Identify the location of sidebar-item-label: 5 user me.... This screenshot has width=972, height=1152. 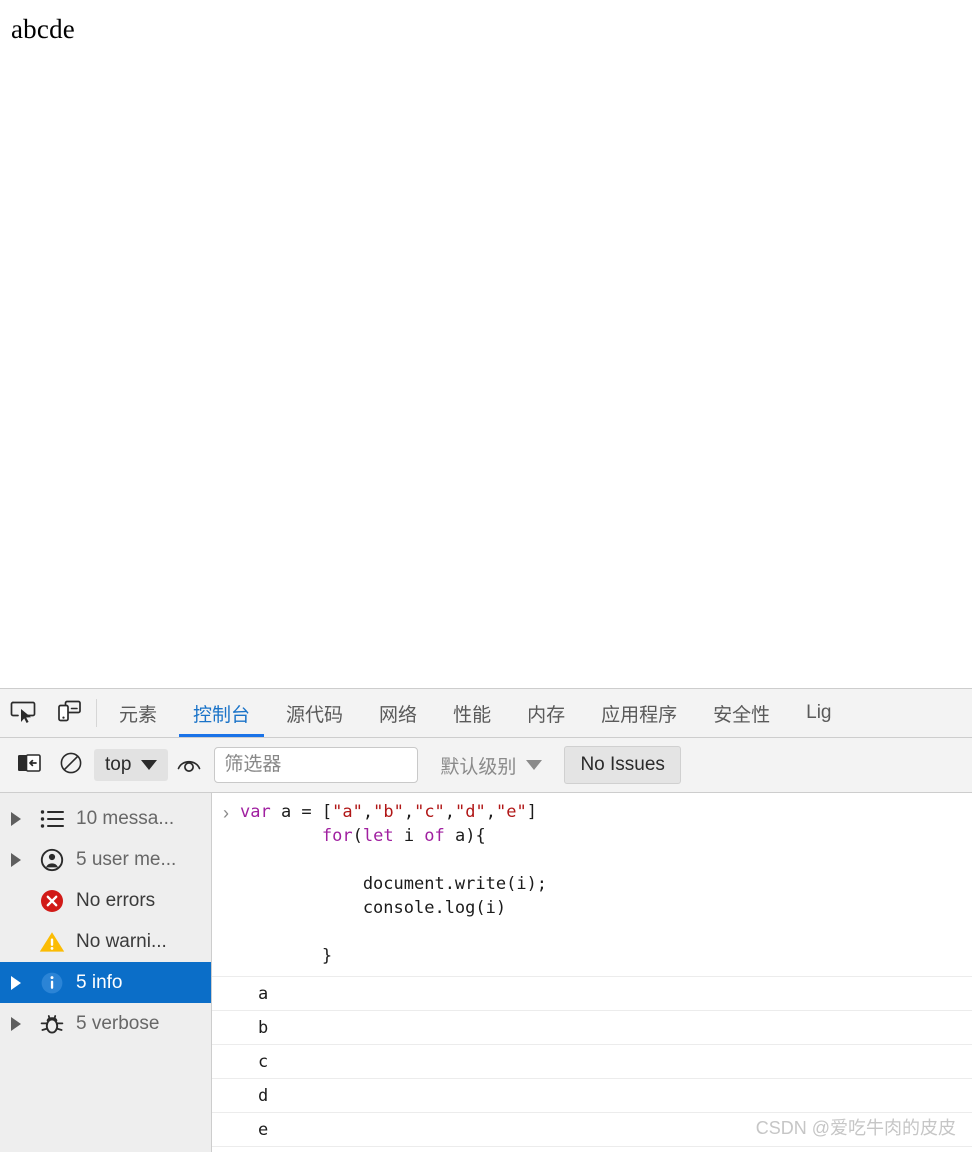
(126, 859).